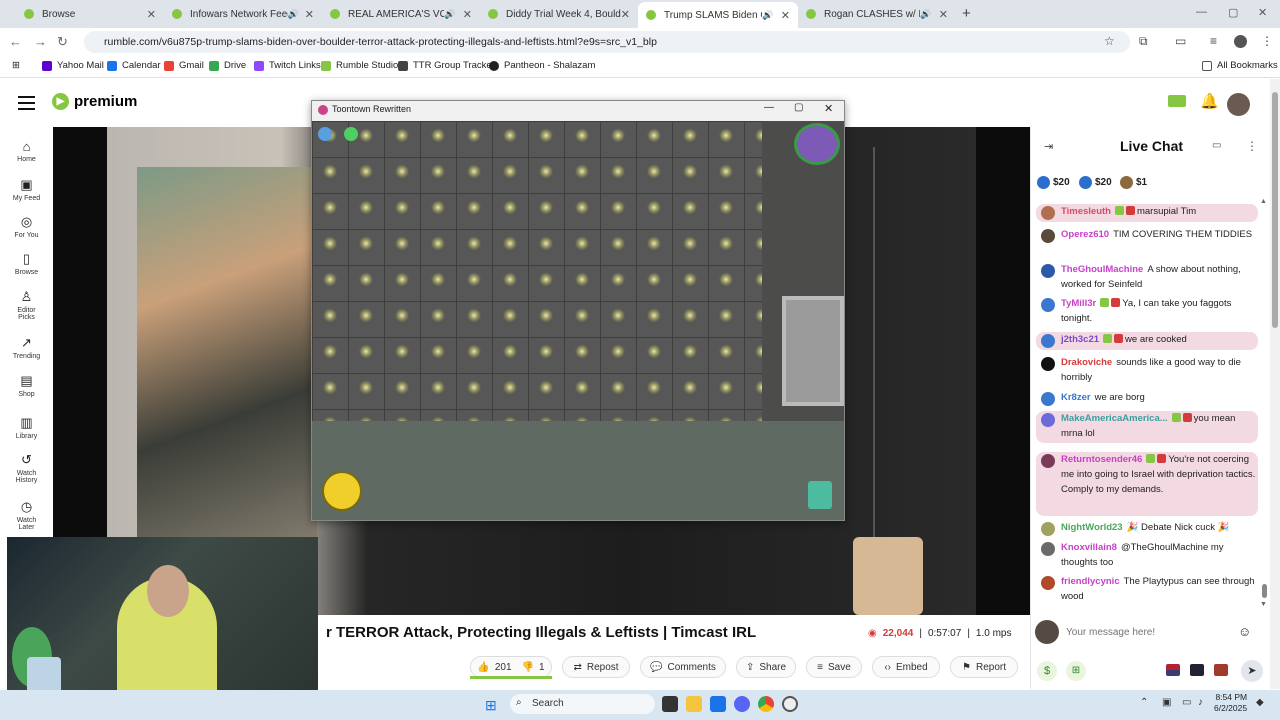 The width and height of the screenshot is (1280, 720). Describe the element at coordinates (1086, 362) in the screenshot. I see `chat-username: Drakoviche` at that location.